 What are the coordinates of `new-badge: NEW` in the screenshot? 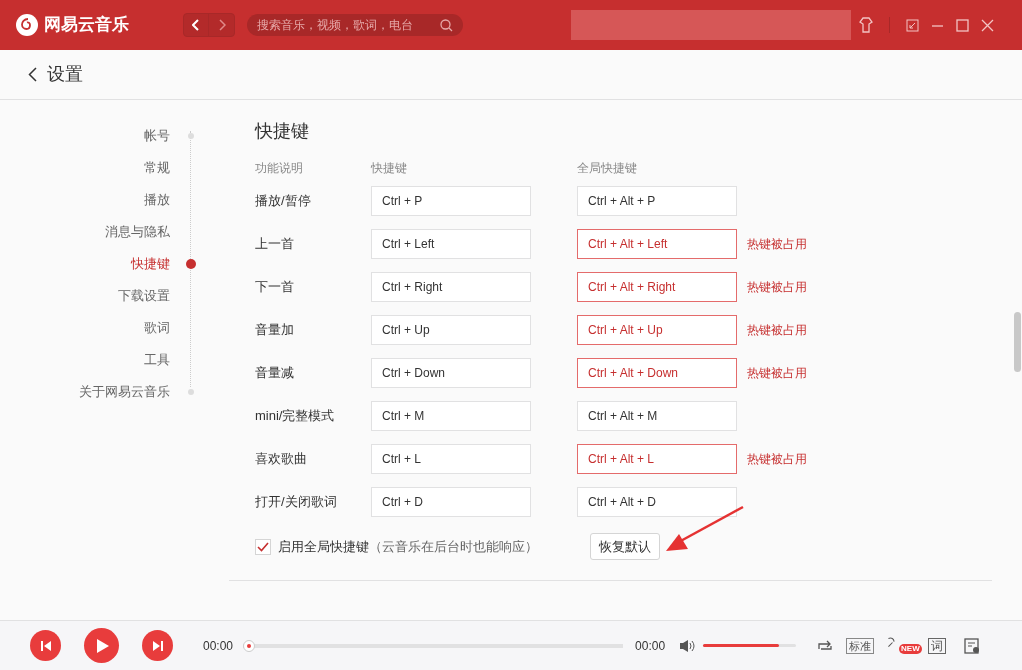 It's located at (910, 648).